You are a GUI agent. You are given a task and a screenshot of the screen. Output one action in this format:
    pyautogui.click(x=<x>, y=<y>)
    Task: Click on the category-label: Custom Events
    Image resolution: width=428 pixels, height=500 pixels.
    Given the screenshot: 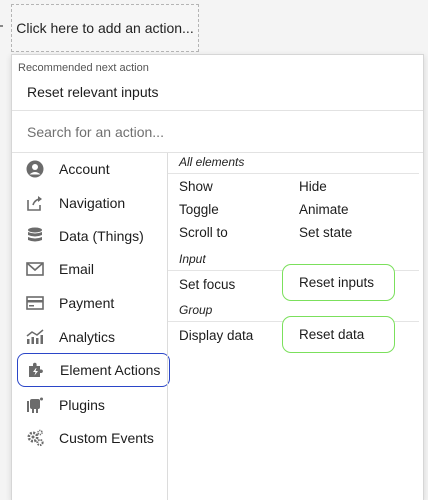 What is the action you would take?
    pyautogui.click(x=106, y=437)
    